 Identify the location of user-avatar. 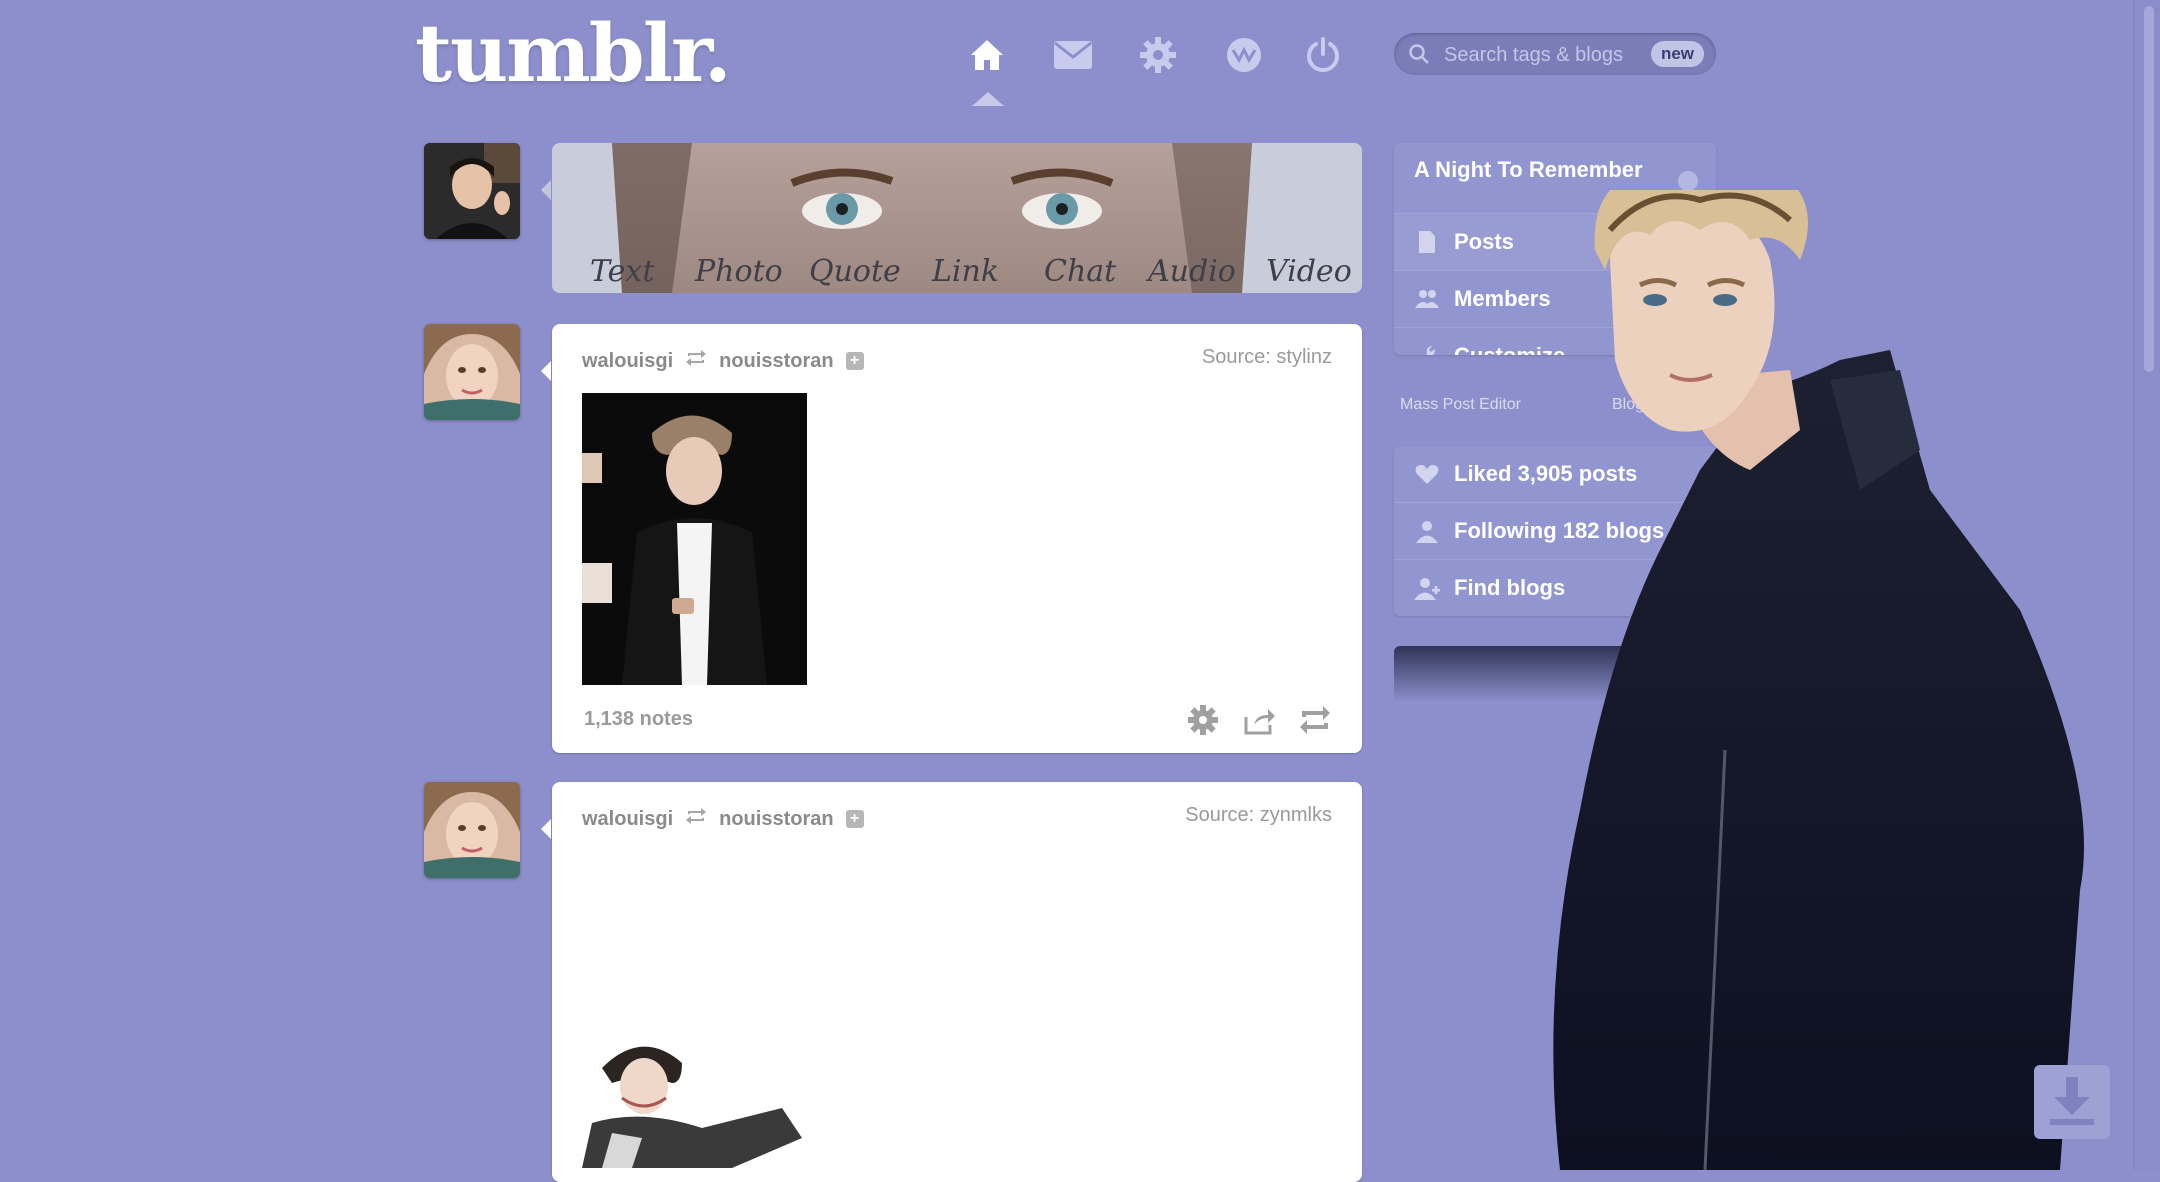
(472, 191).